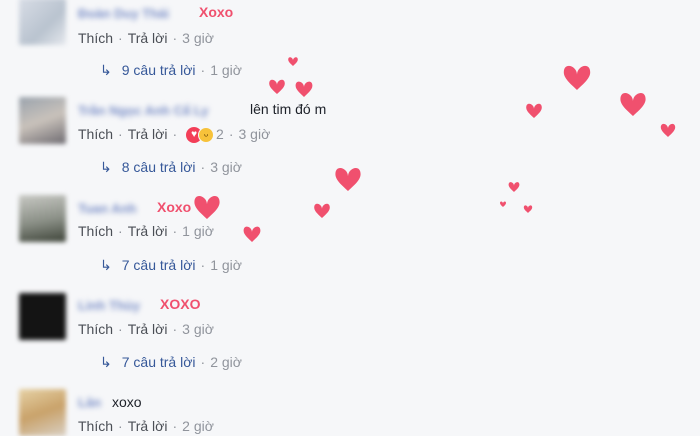 Image resolution: width=700 pixels, height=436 pixels. What do you see at coordinates (174, 135) in the screenshot?
I see `comment-actions: Thích · Trả lời · ♥ ᵕ 2 · 3 giờ` at bounding box center [174, 135].